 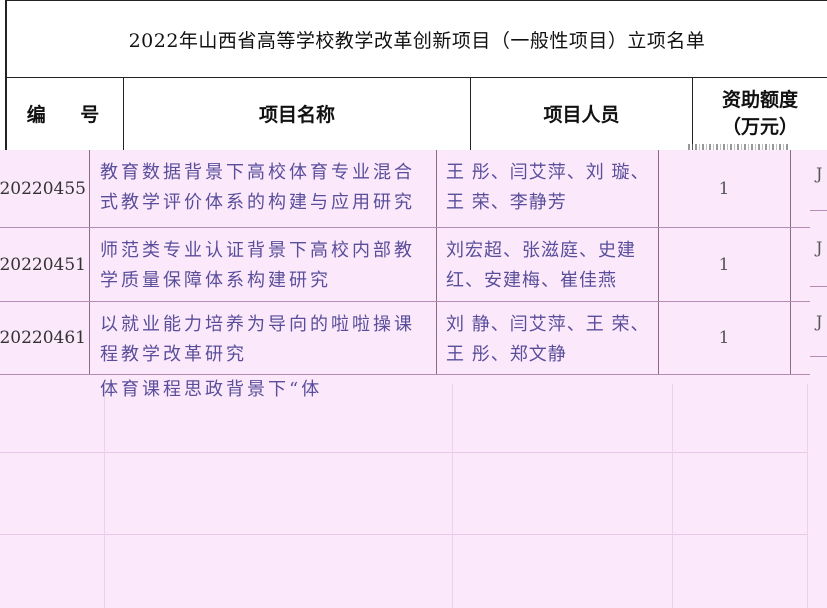 What do you see at coordinates (257, 172) in the screenshot?
I see `row-name-line: 教育数据背景下高校体育专业混合` at bounding box center [257, 172].